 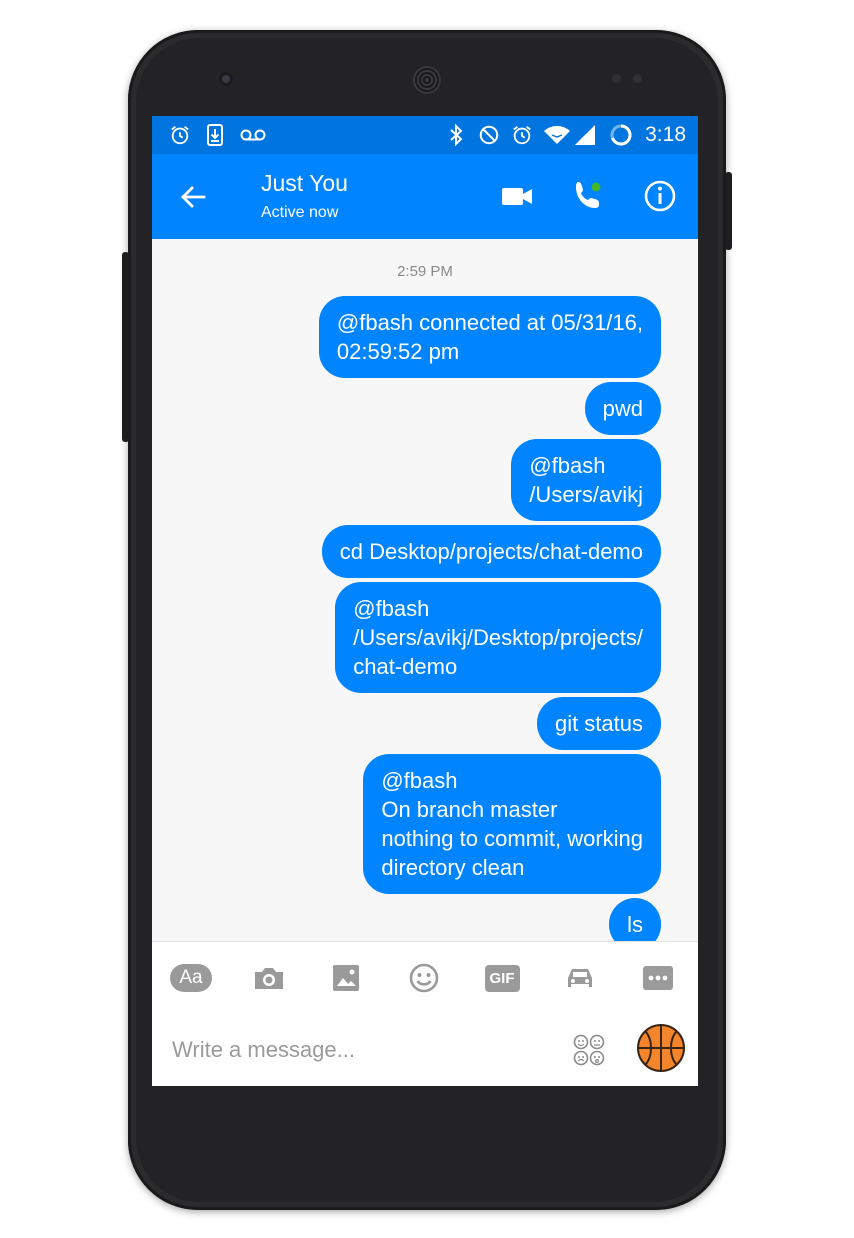 I want to click on back-arrow-icon, so click(x=193, y=197).